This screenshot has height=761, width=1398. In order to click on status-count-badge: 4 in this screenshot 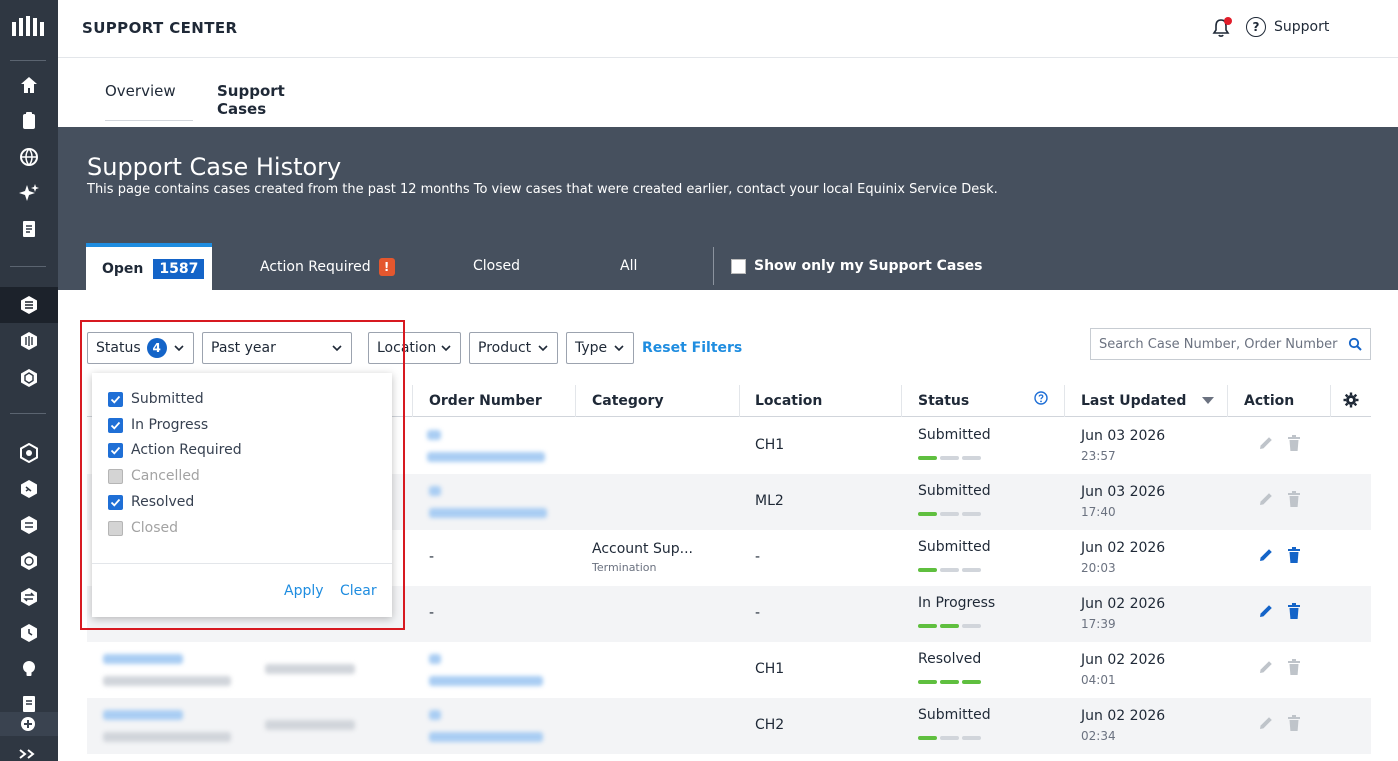, I will do `click(156, 348)`.